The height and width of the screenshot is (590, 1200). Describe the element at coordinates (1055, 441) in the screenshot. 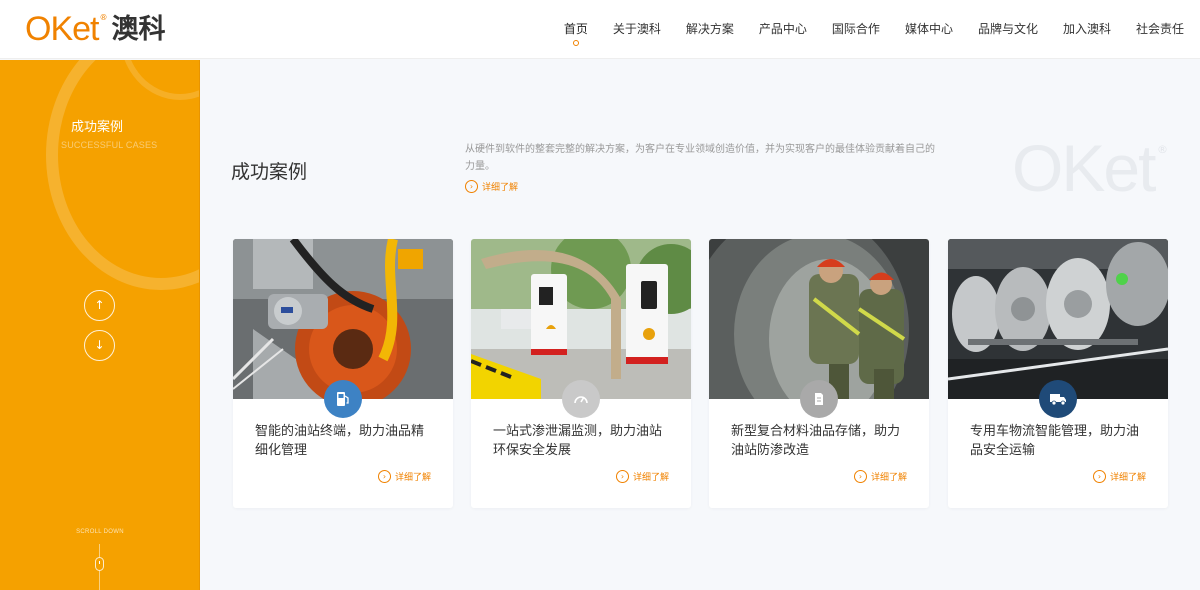

I see `case-card-title: 专用车物流智能管理，助力油品安全运输` at that location.